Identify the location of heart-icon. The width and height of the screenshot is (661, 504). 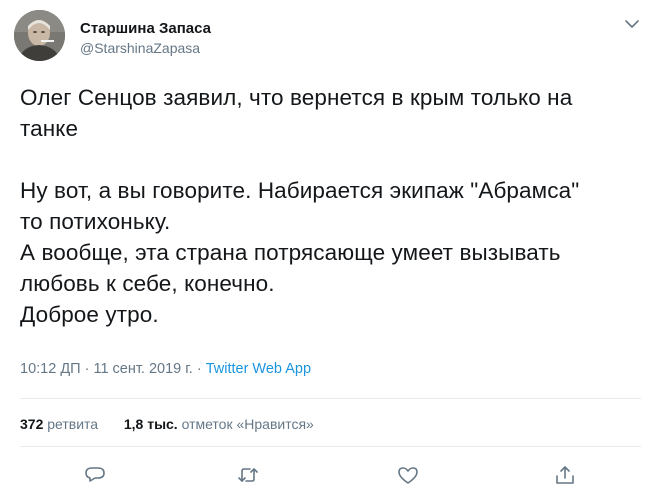
(408, 475).